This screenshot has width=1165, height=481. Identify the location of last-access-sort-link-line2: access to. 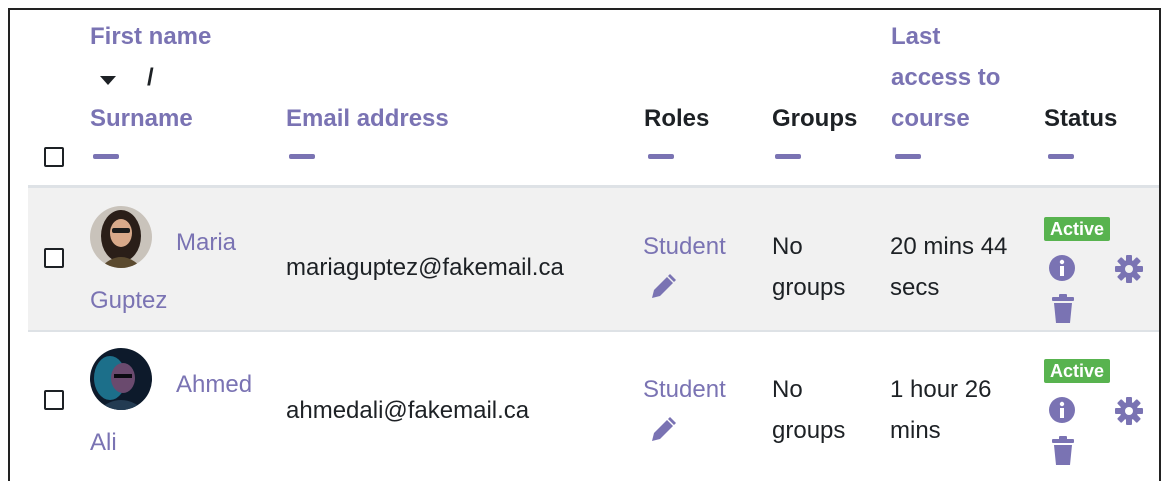
(945, 77).